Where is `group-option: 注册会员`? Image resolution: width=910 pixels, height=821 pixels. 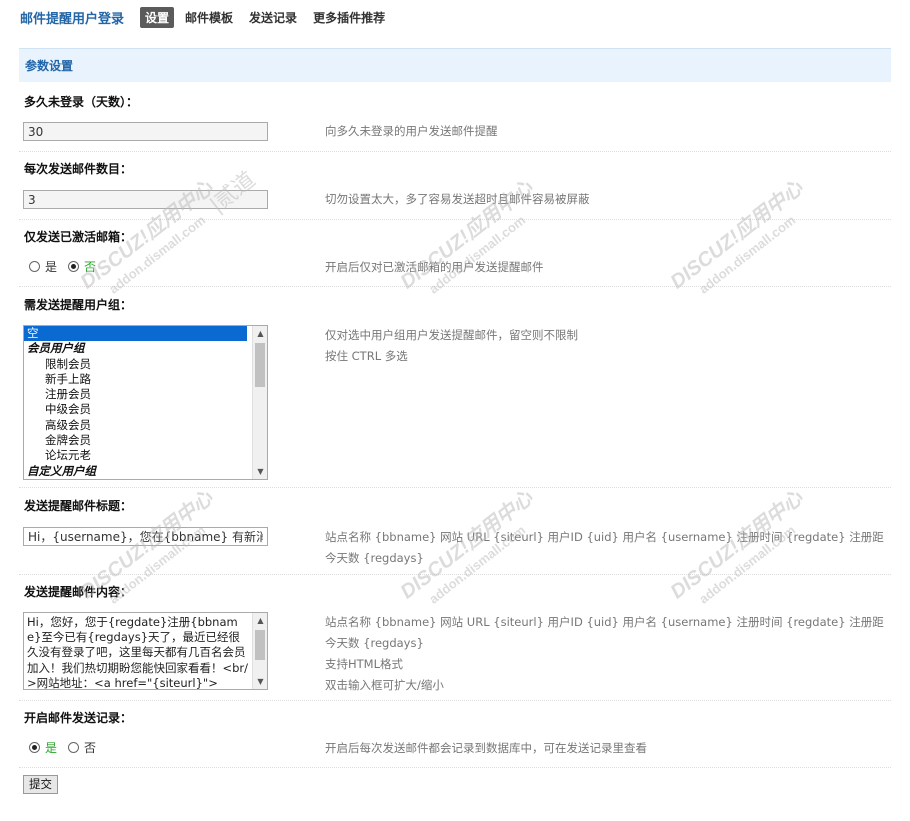
group-option: 注册会员 is located at coordinates (145, 394).